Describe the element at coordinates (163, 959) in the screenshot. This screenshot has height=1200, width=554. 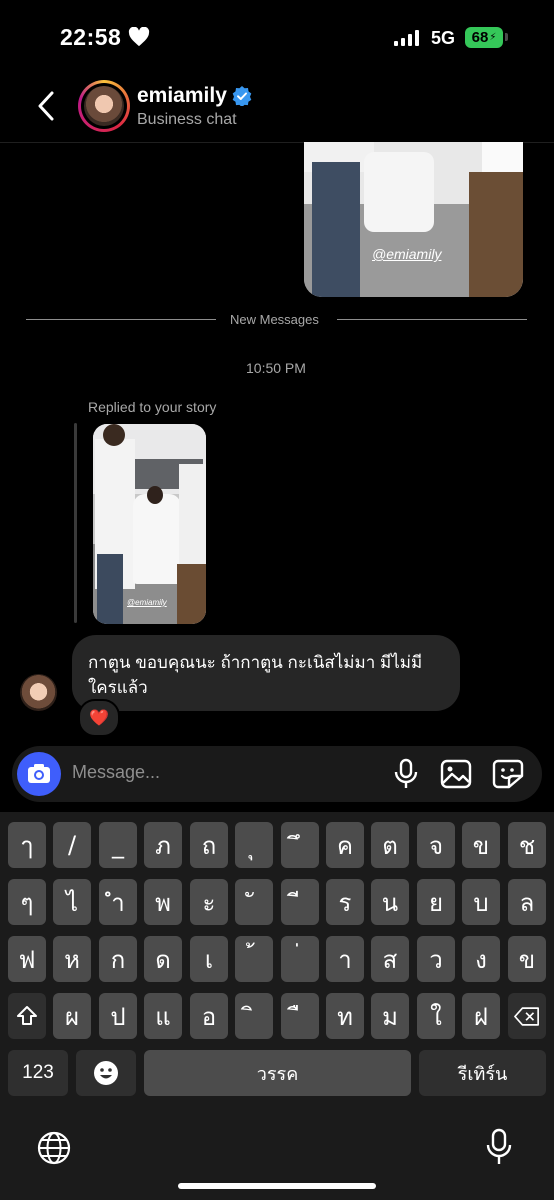
I see `key: ด` at that location.